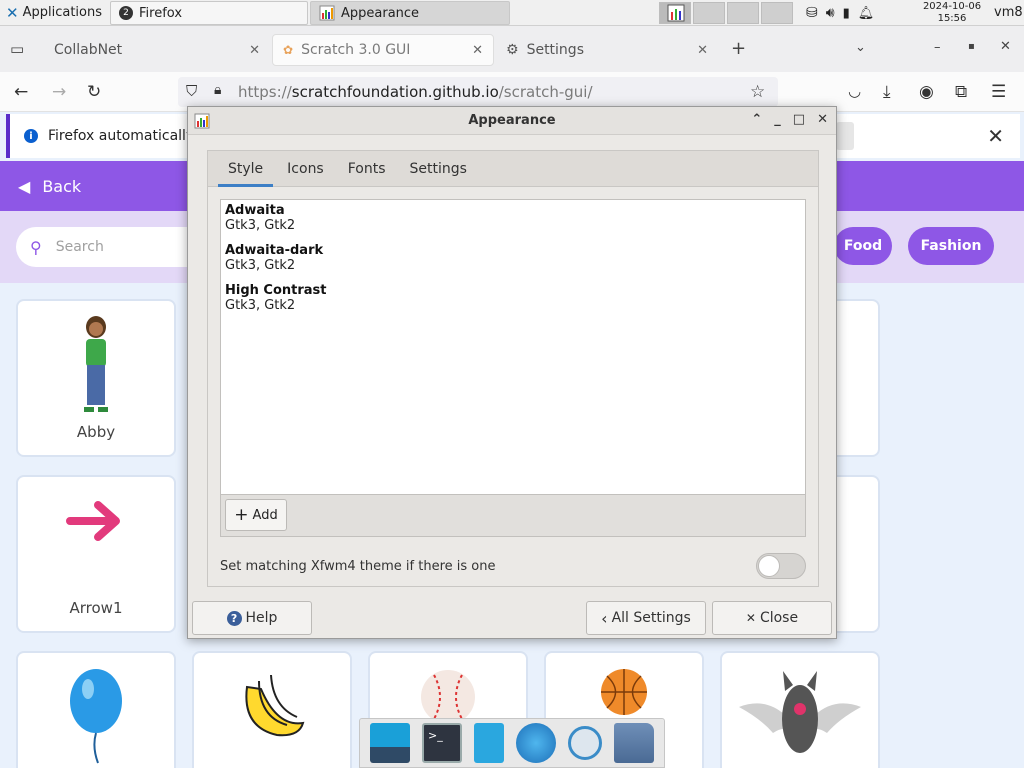 The height and width of the screenshot is (768, 1024). I want to click on all-settings-label: All Settings, so click(651, 618).